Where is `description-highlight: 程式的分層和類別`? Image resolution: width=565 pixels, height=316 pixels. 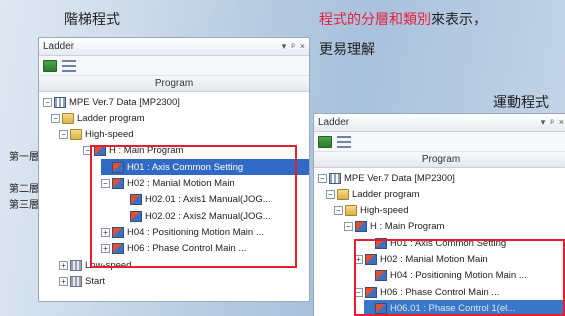
description-highlight: 程式的分層和類別 is located at coordinates (375, 20).